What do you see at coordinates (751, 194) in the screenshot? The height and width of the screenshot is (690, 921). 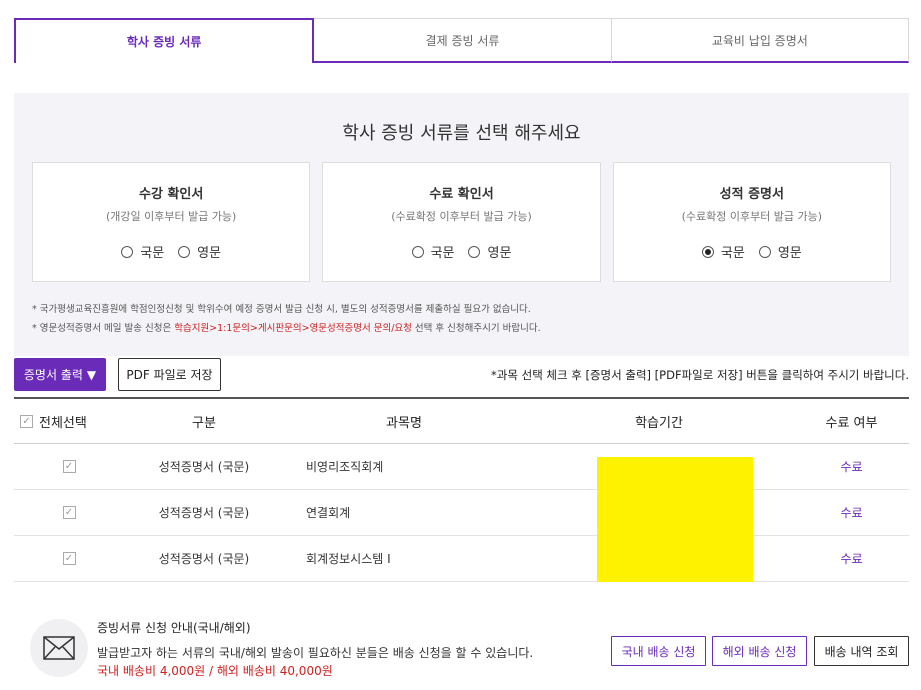 I see `card-title: 성적 증명서` at bounding box center [751, 194].